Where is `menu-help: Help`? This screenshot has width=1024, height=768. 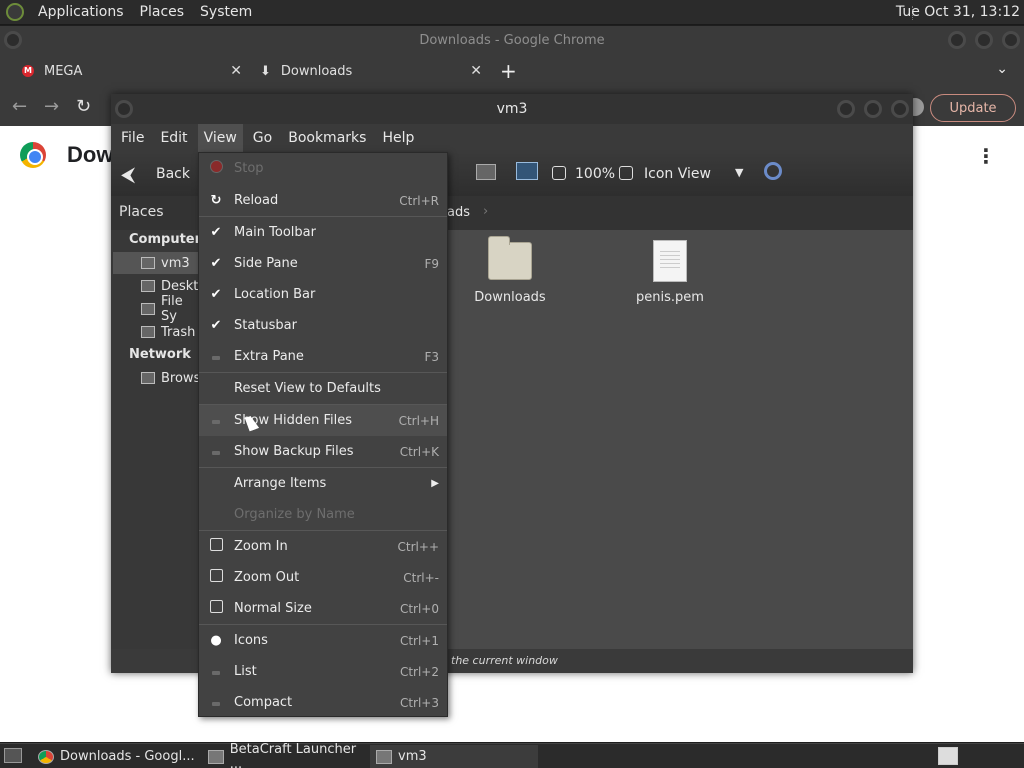 menu-help: Help is located at coordinates (398, 138).